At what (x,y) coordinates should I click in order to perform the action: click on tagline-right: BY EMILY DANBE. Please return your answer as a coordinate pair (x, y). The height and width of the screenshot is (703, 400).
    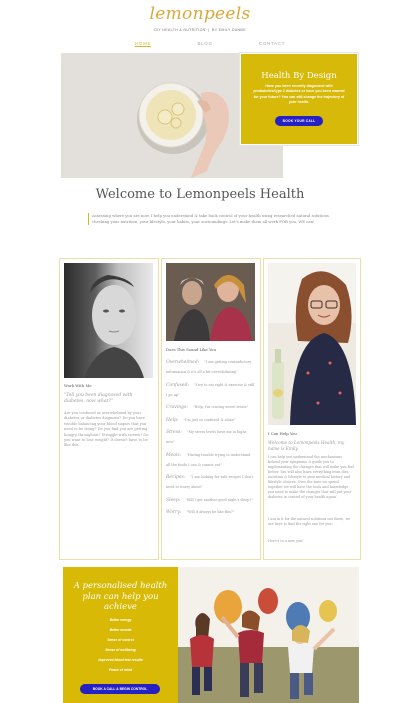
    Looking at the image, I should click on (229, 30).